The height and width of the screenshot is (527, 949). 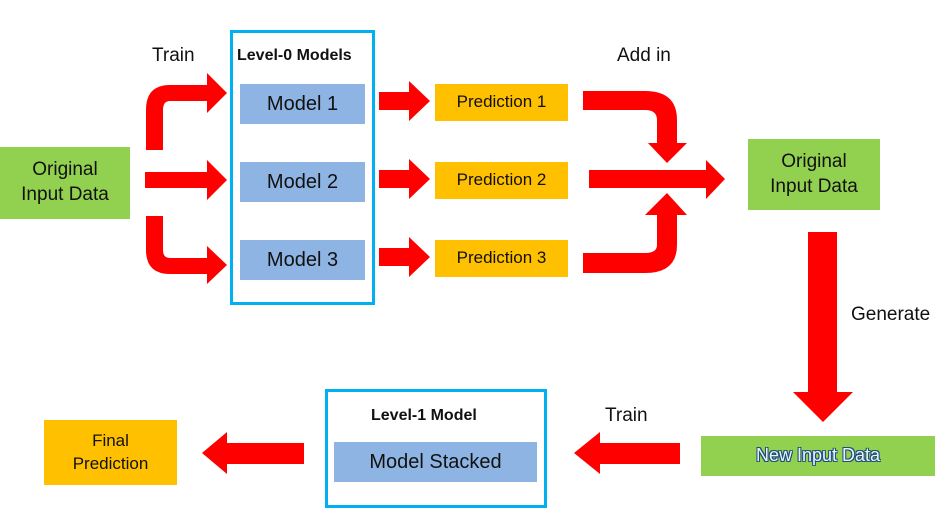 What do you see at coordinates (302, 104) in the screenshot?
I see `model-1-box: Model 1` at bounding box center [302, 104].